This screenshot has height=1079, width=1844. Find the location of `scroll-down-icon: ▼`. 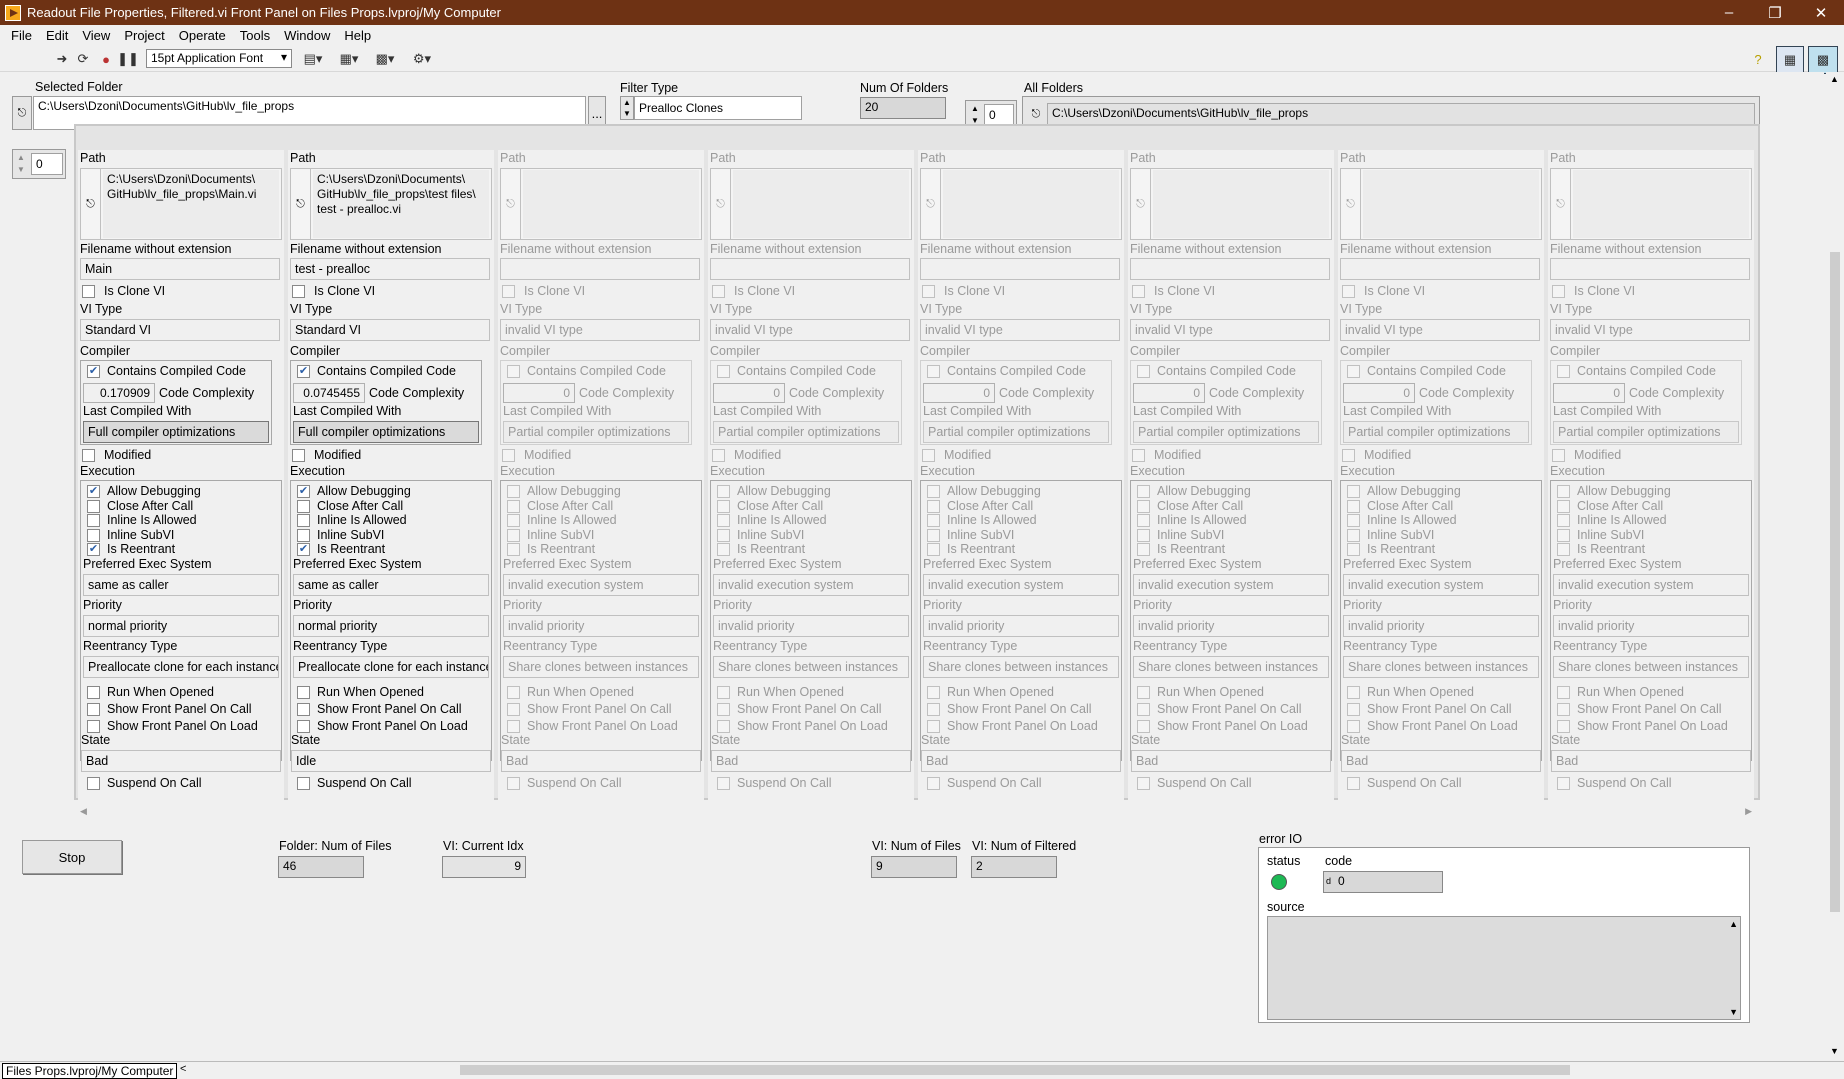

scroll-down-icon: ▼ is located at coordinates (1834, 1051).